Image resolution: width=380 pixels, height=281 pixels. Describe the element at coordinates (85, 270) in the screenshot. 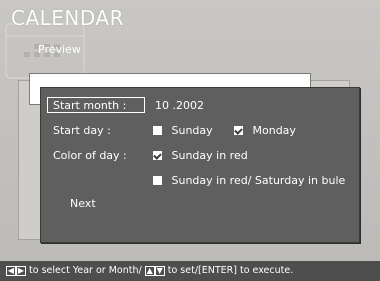

I see `help-text-1: to select Year or Month/` at that location.